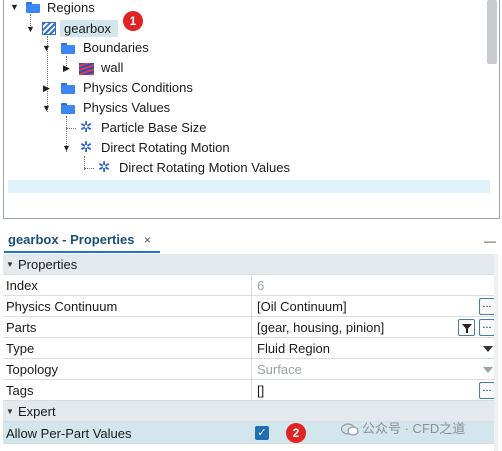  I want to click on property-value: [Oil Continuum], so click(302, 306).